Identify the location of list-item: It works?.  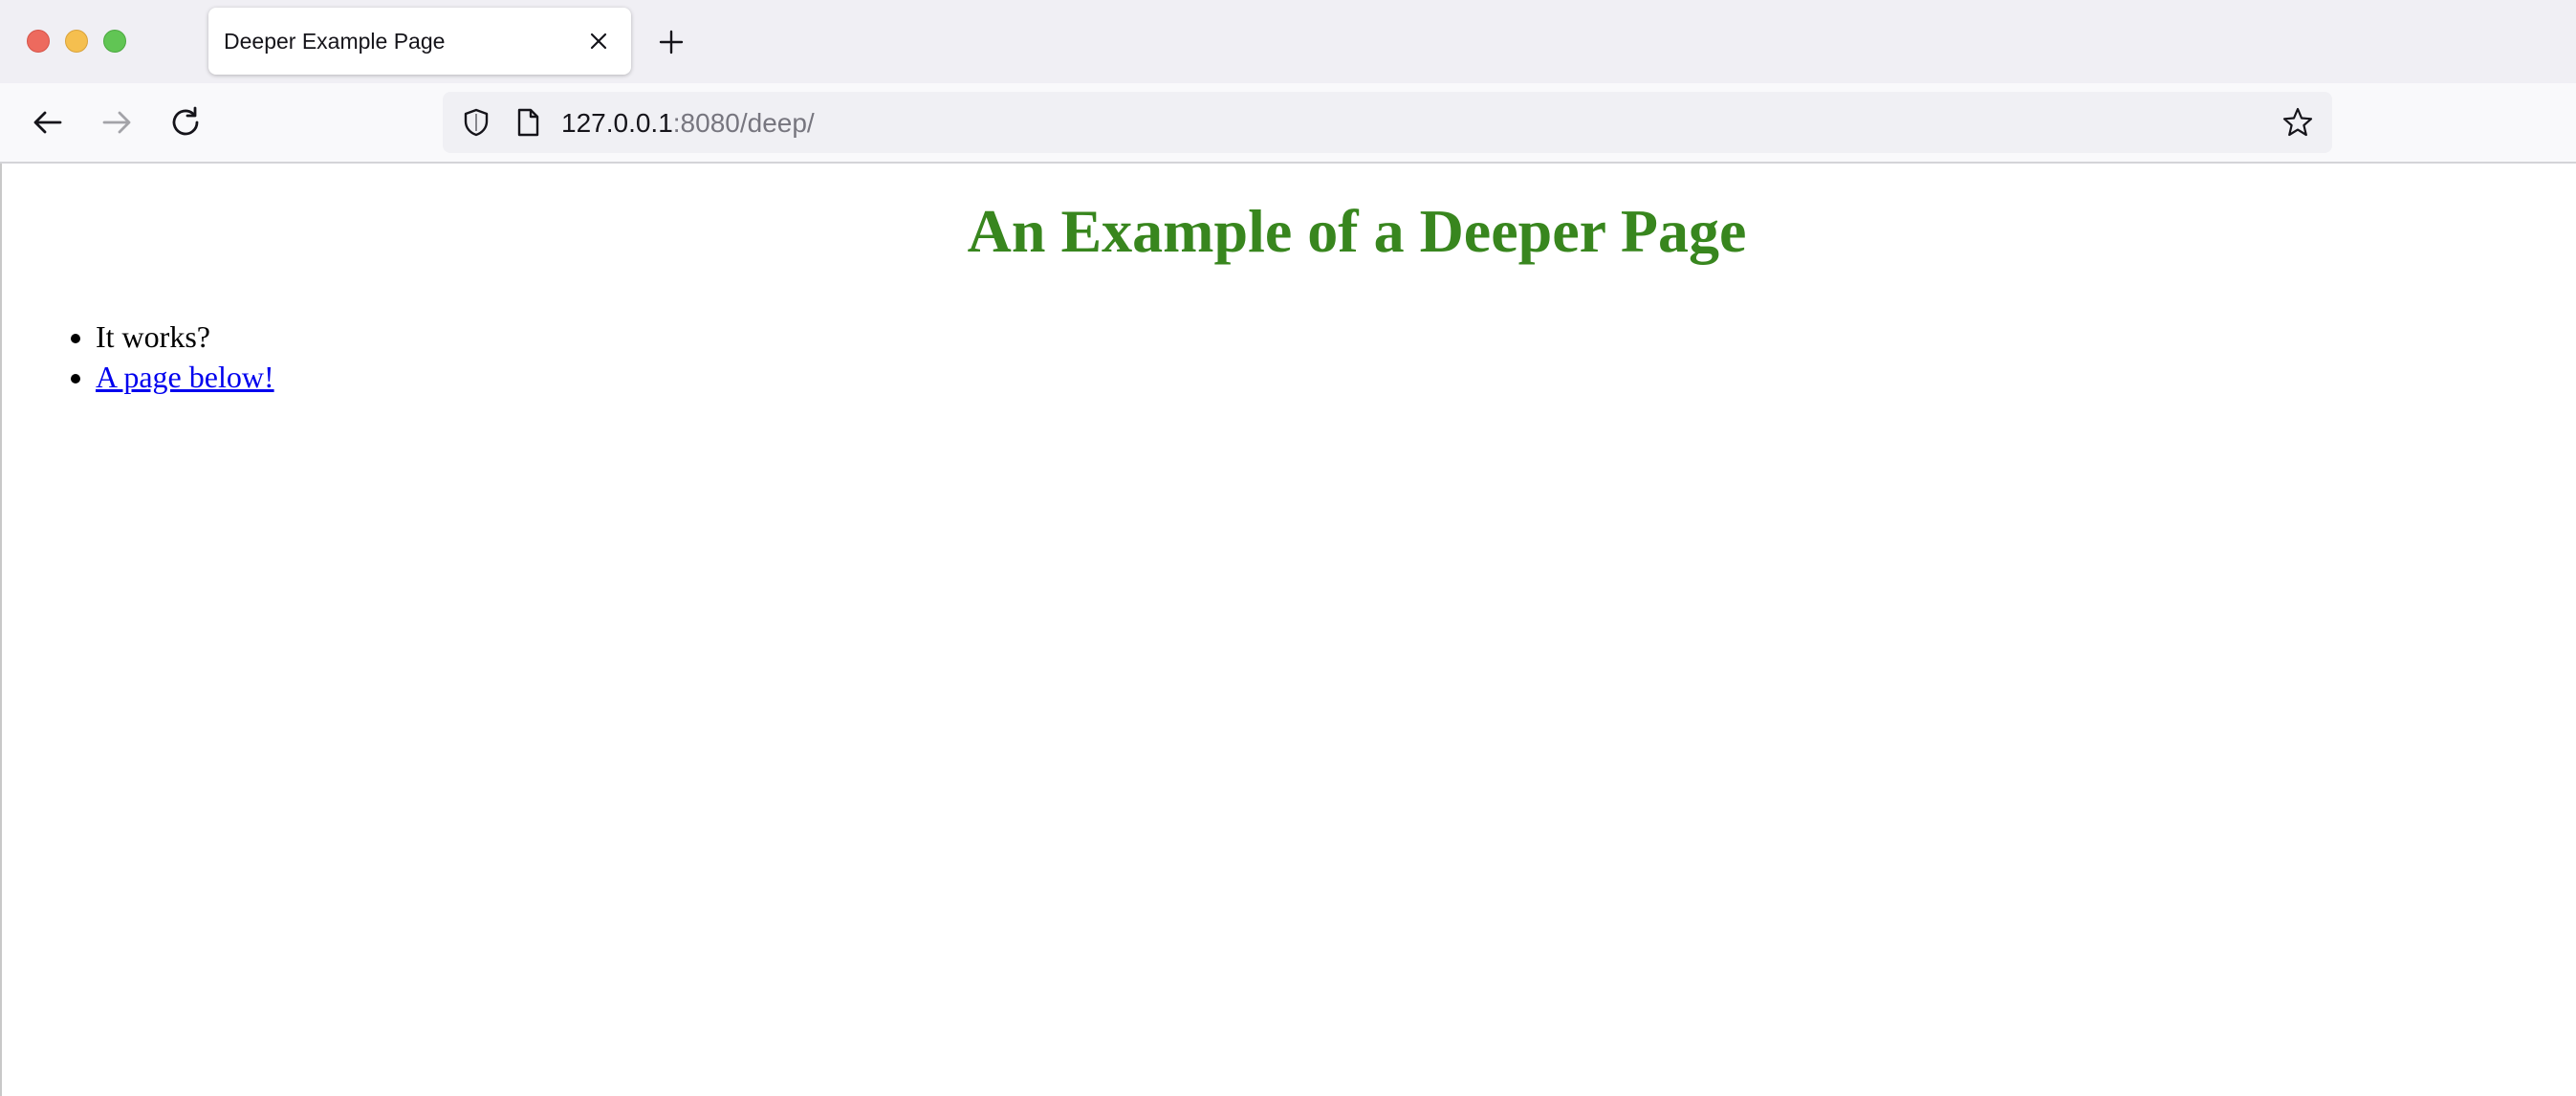
(185, 337).